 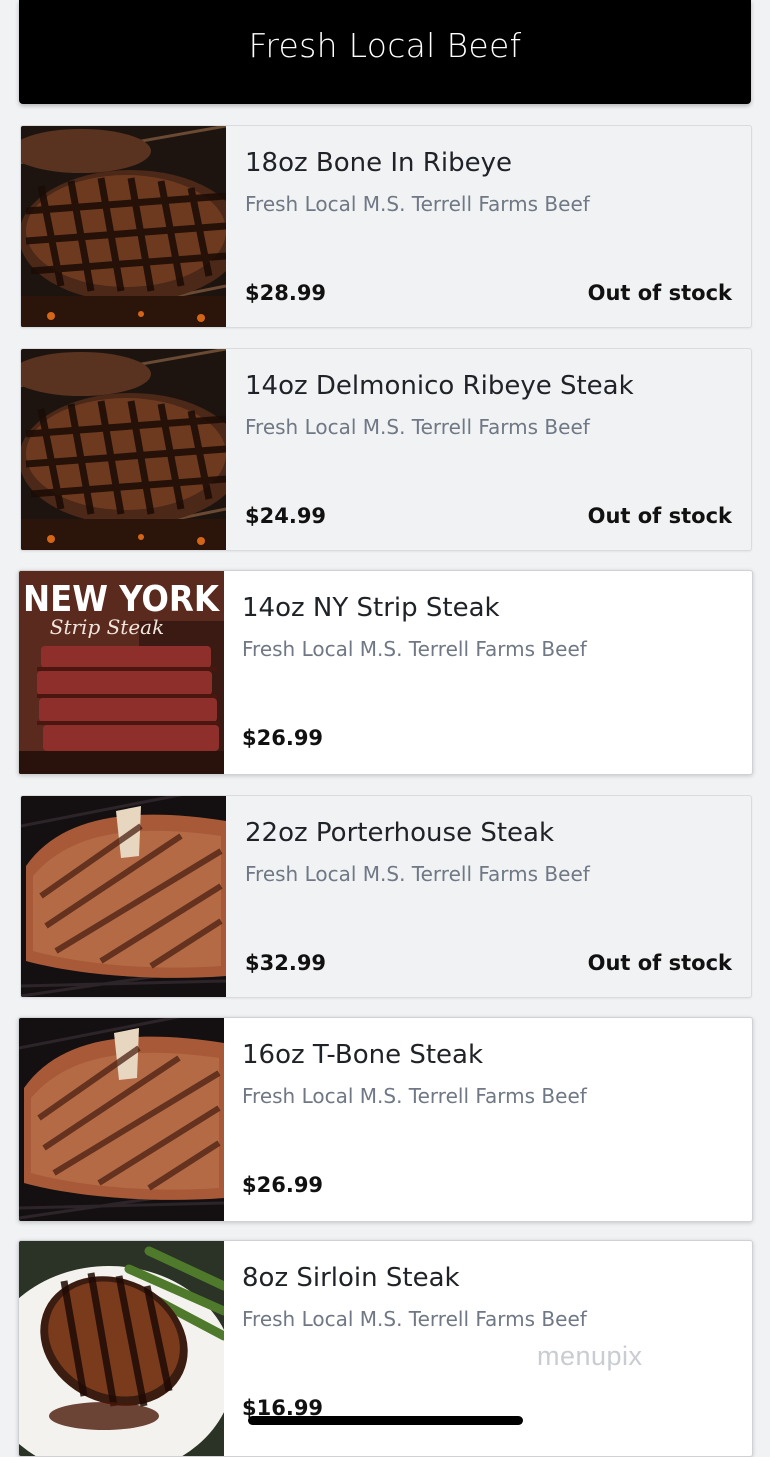 What do you see at coordinates (363, 1055) in the screenshot?
I see `product-name: 16oz T-Bone Steak` at bounding box center [363, 1055].